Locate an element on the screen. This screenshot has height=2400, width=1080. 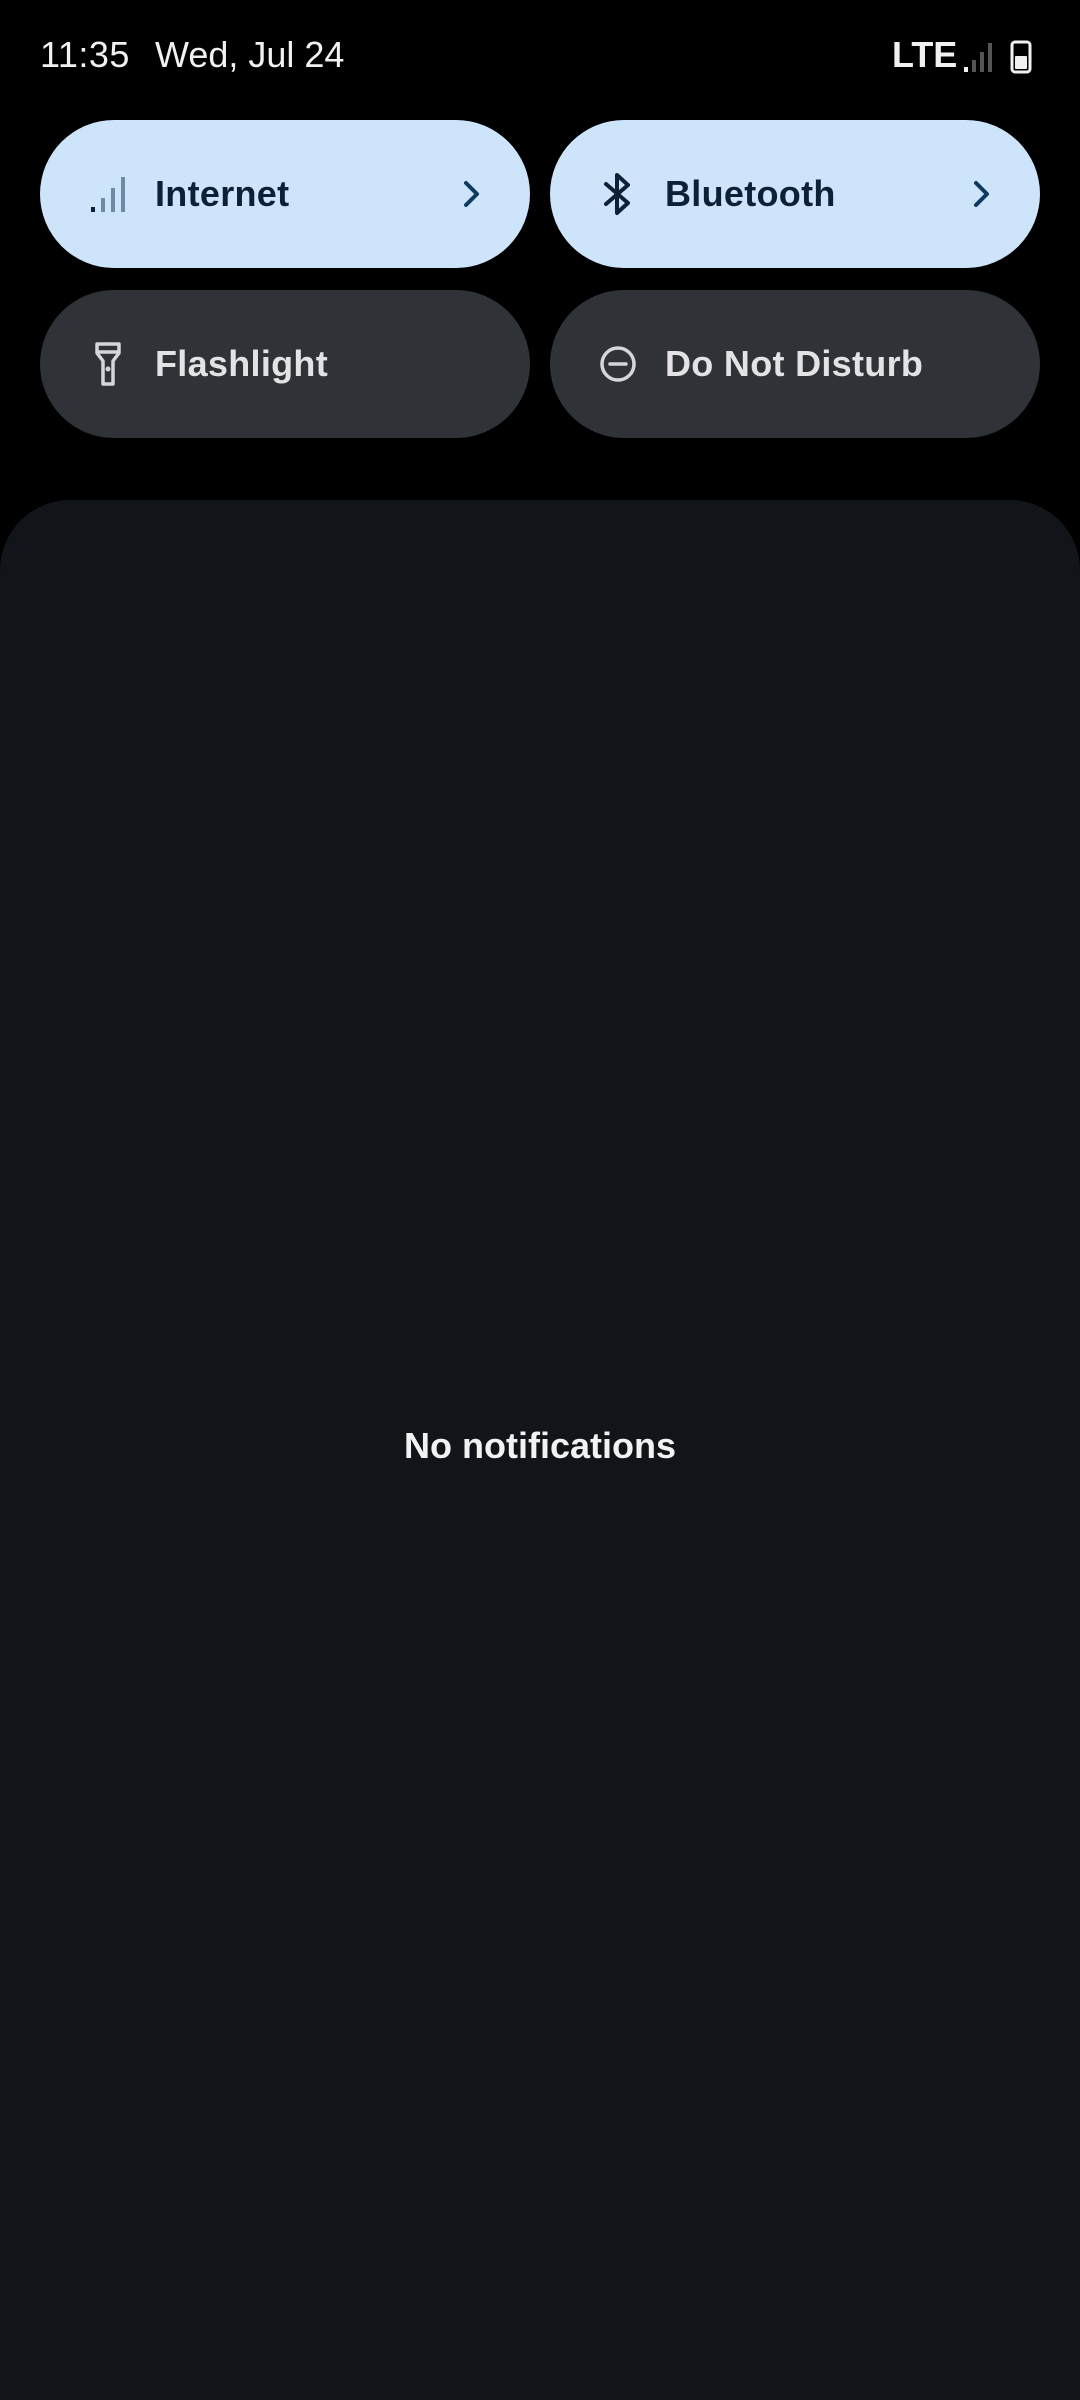
tile-bluetooth: Bluetooth is located at coordinates (795, 194).